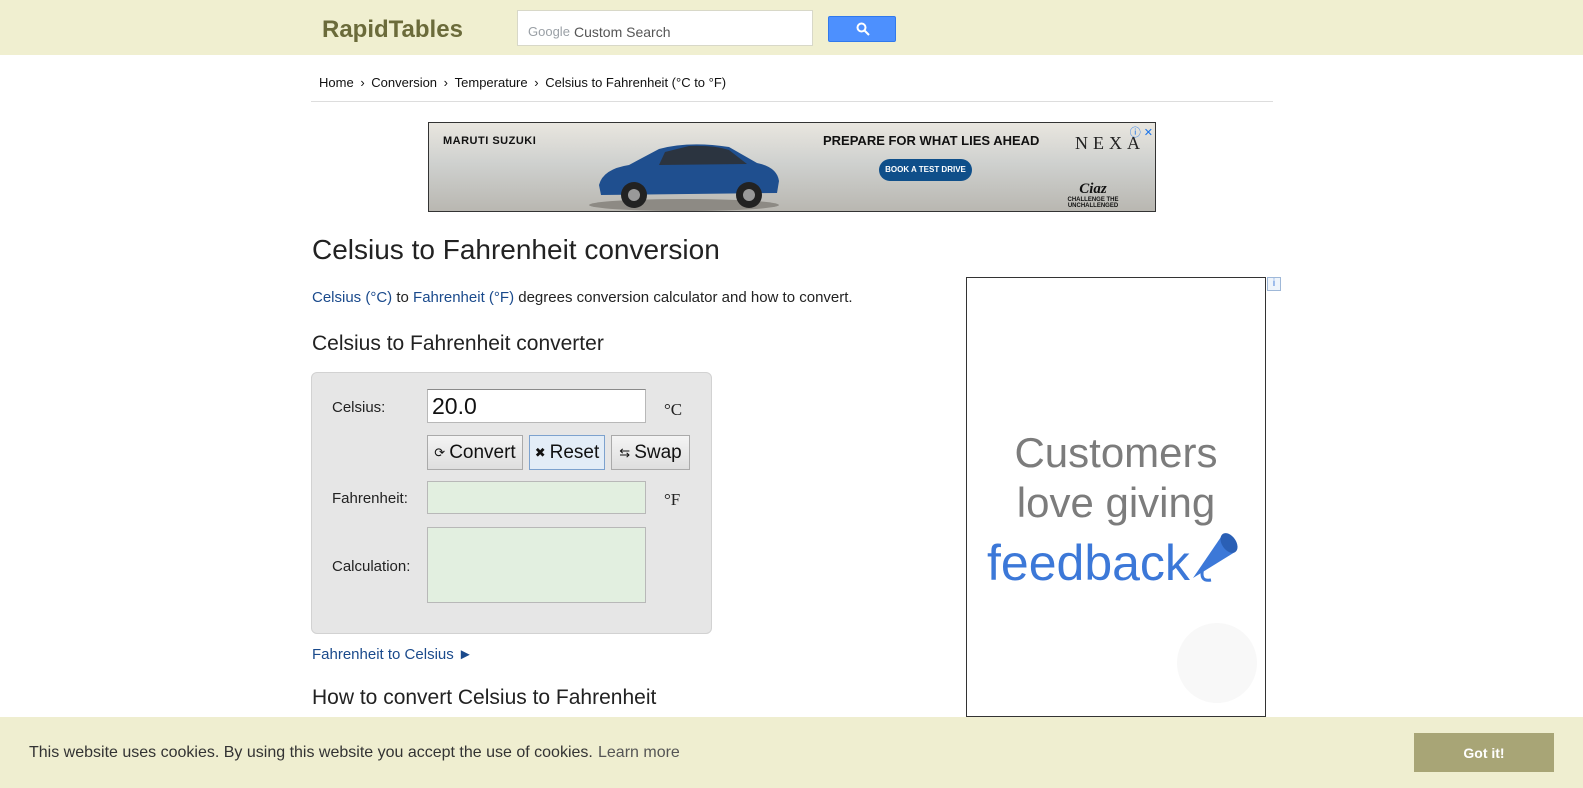 Image resolution: width=1583 pixels, height=788 pixels. I want to click on ad-line-3: feedback, so click(1088, 563).